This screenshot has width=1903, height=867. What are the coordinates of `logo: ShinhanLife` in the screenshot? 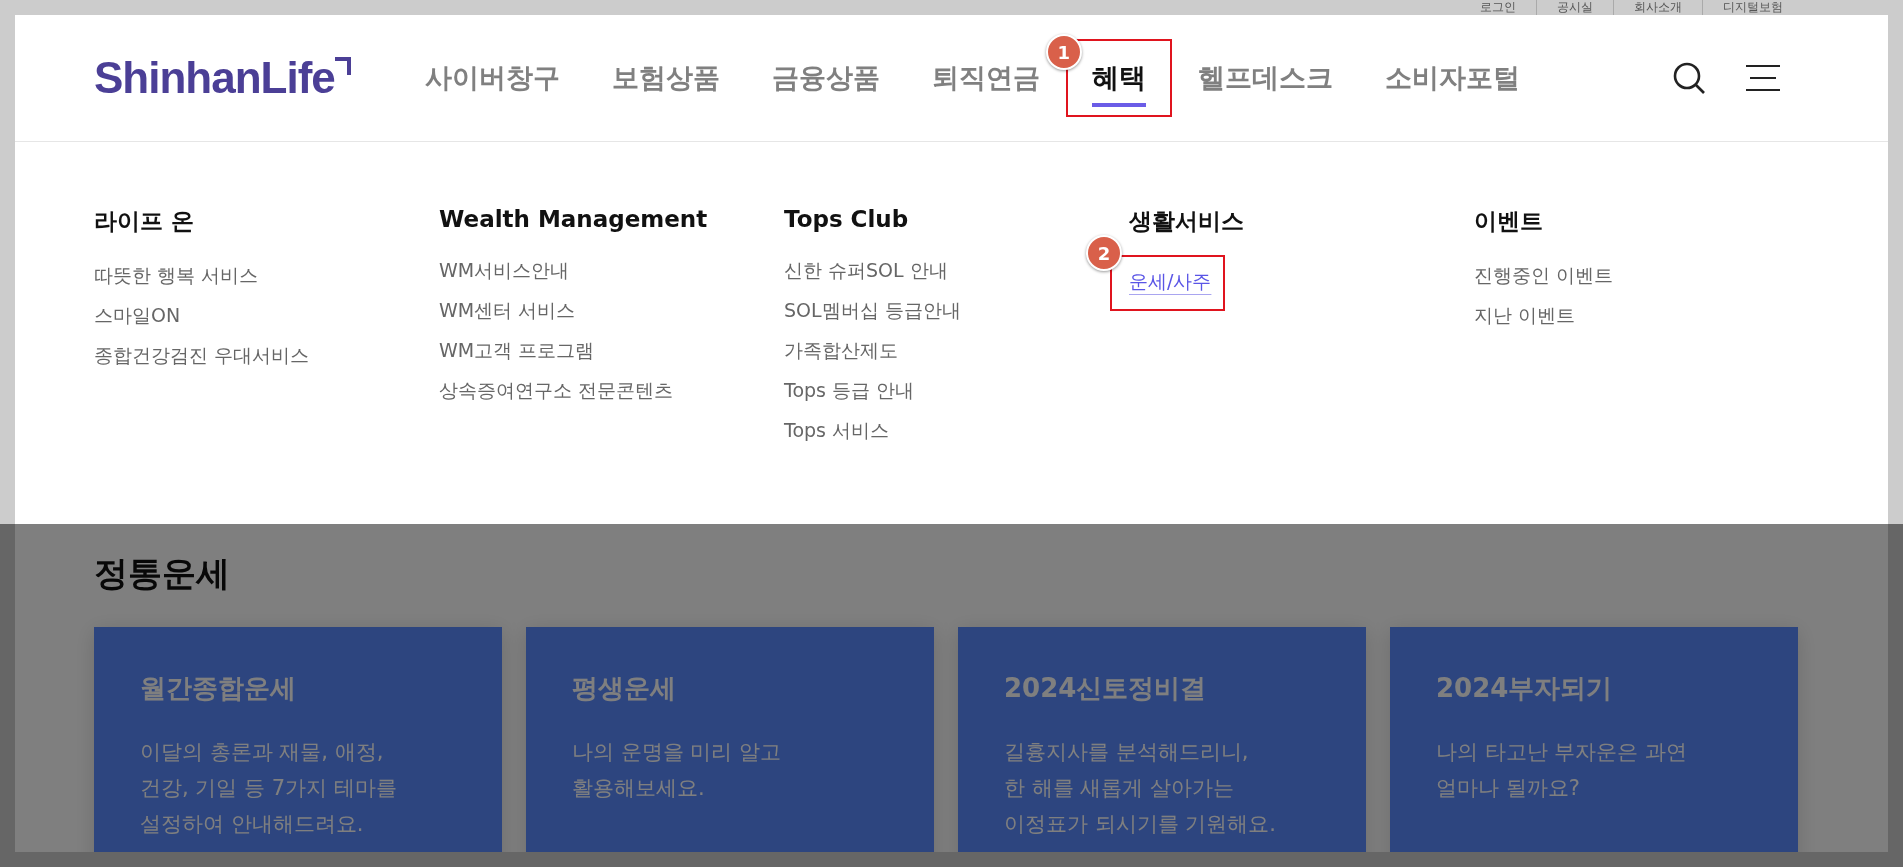 It's located at (214, 78).